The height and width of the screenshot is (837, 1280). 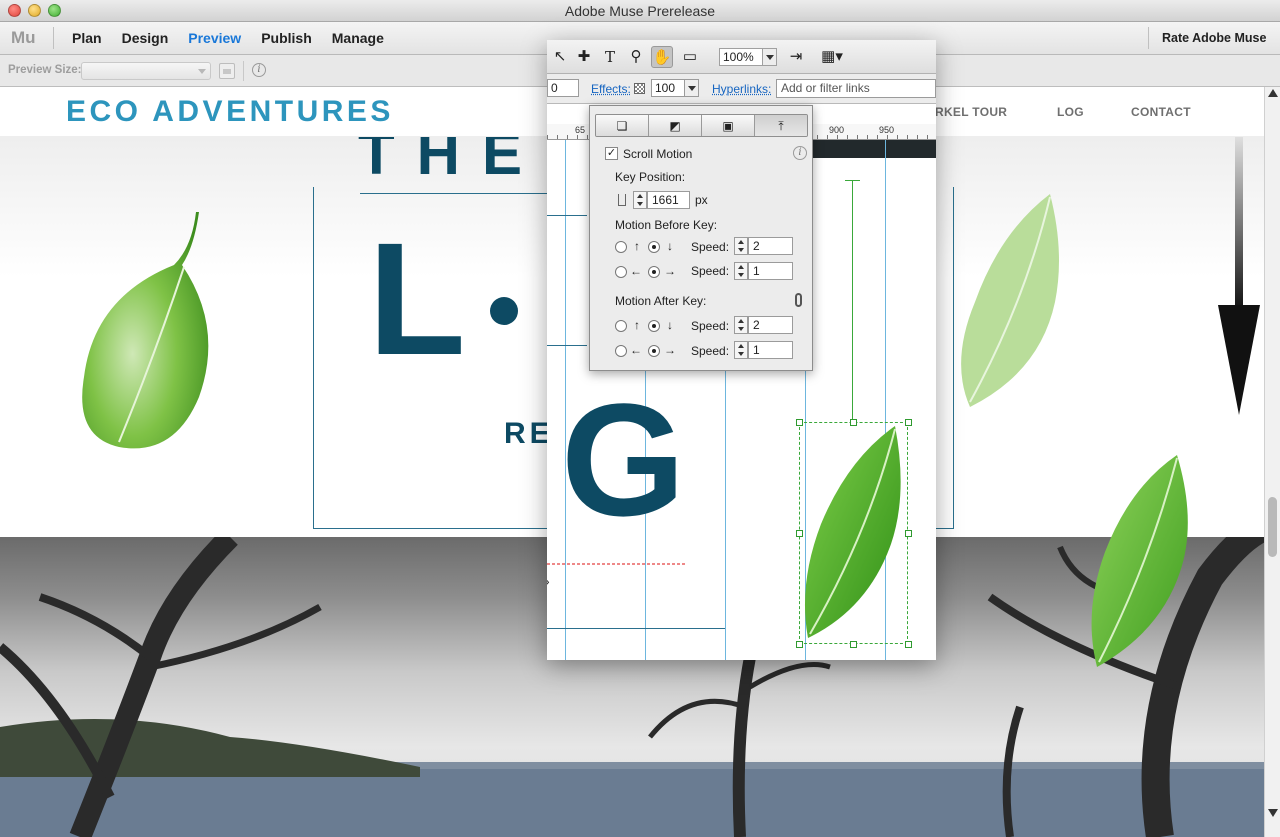 What do you see at coordinates (690, 57) in the screenshot?
I see `rectangle-tool-icon: ▭` at bounding box center [690, 57].